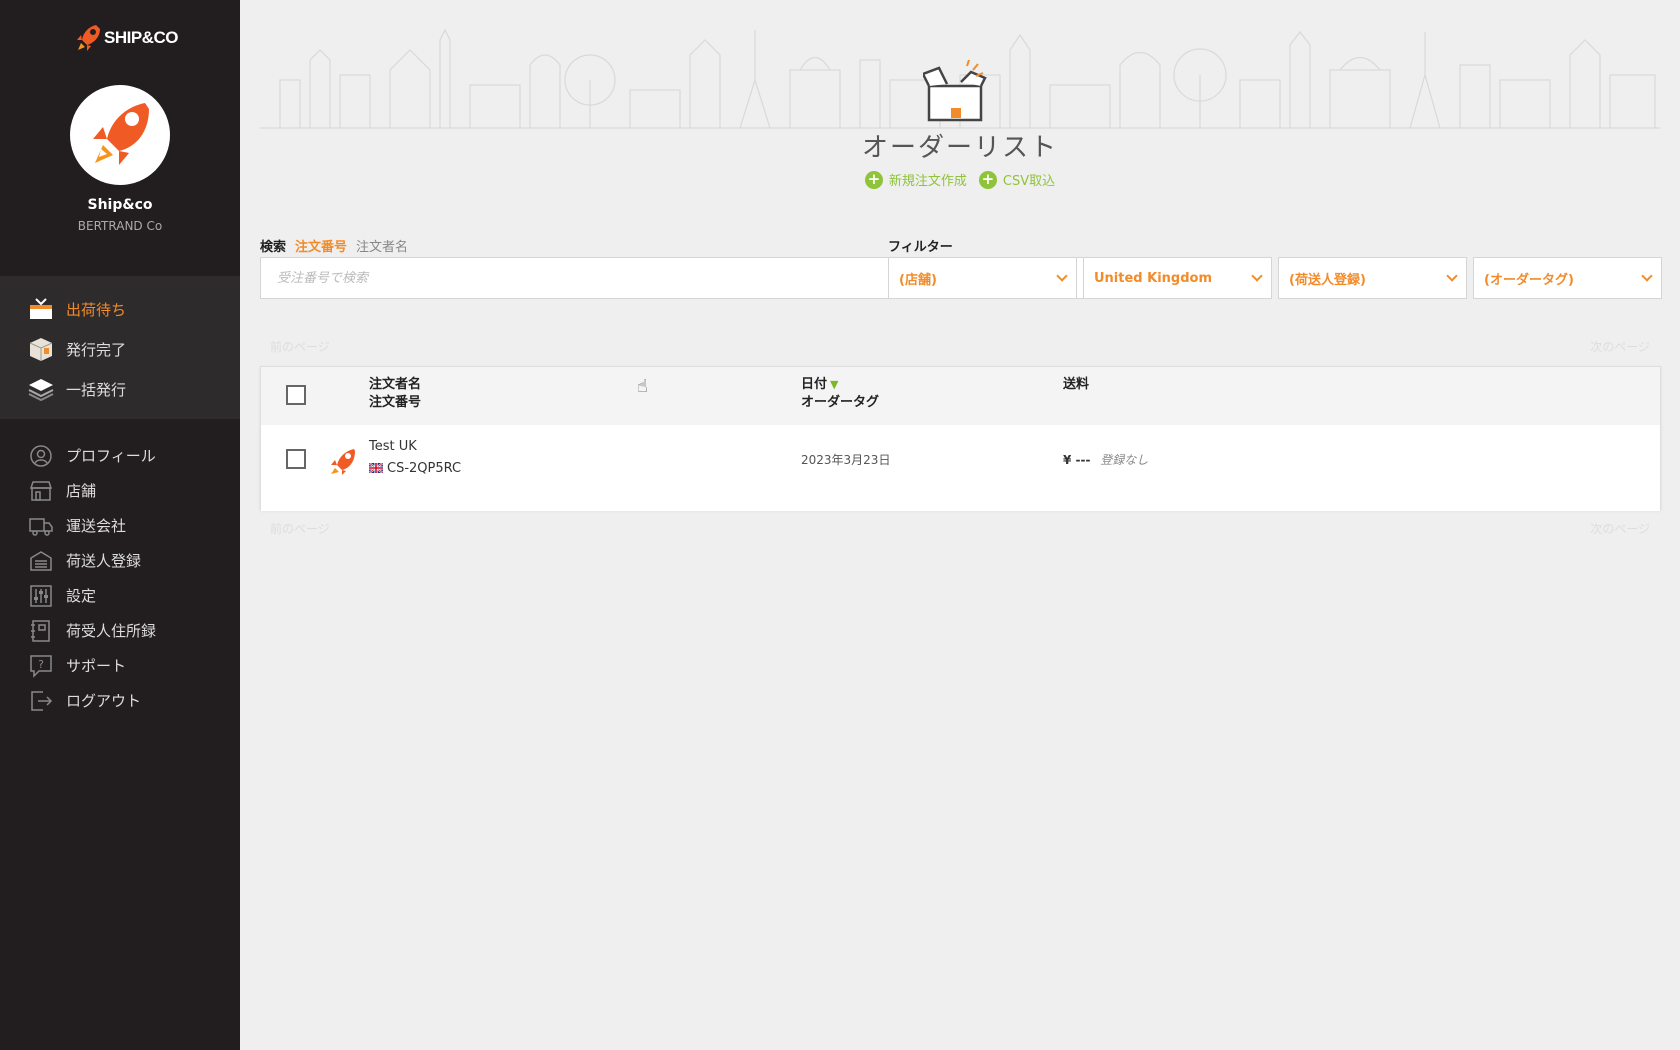  Describe the element at coordinates (960, 396) in the screenshot. I see `table-header: 注文者名 注文番号 日付 ▼ オーダータグ 送料` at that location.